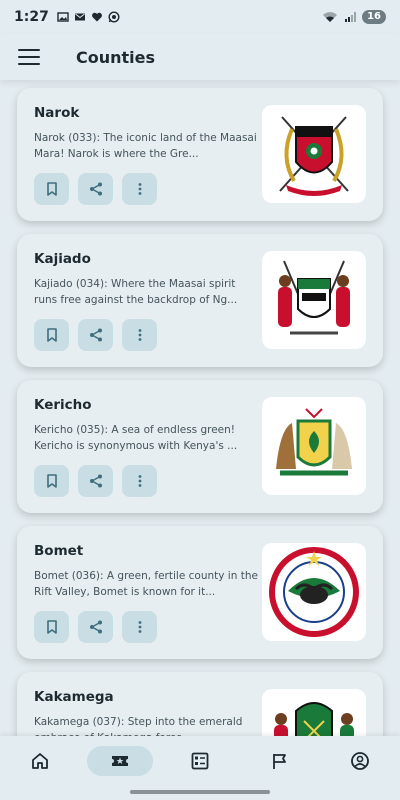  What do you see at coordinates (200, 57) in the screenshot?
I see `app-bar: Counties` at bounding box center [200, 57].